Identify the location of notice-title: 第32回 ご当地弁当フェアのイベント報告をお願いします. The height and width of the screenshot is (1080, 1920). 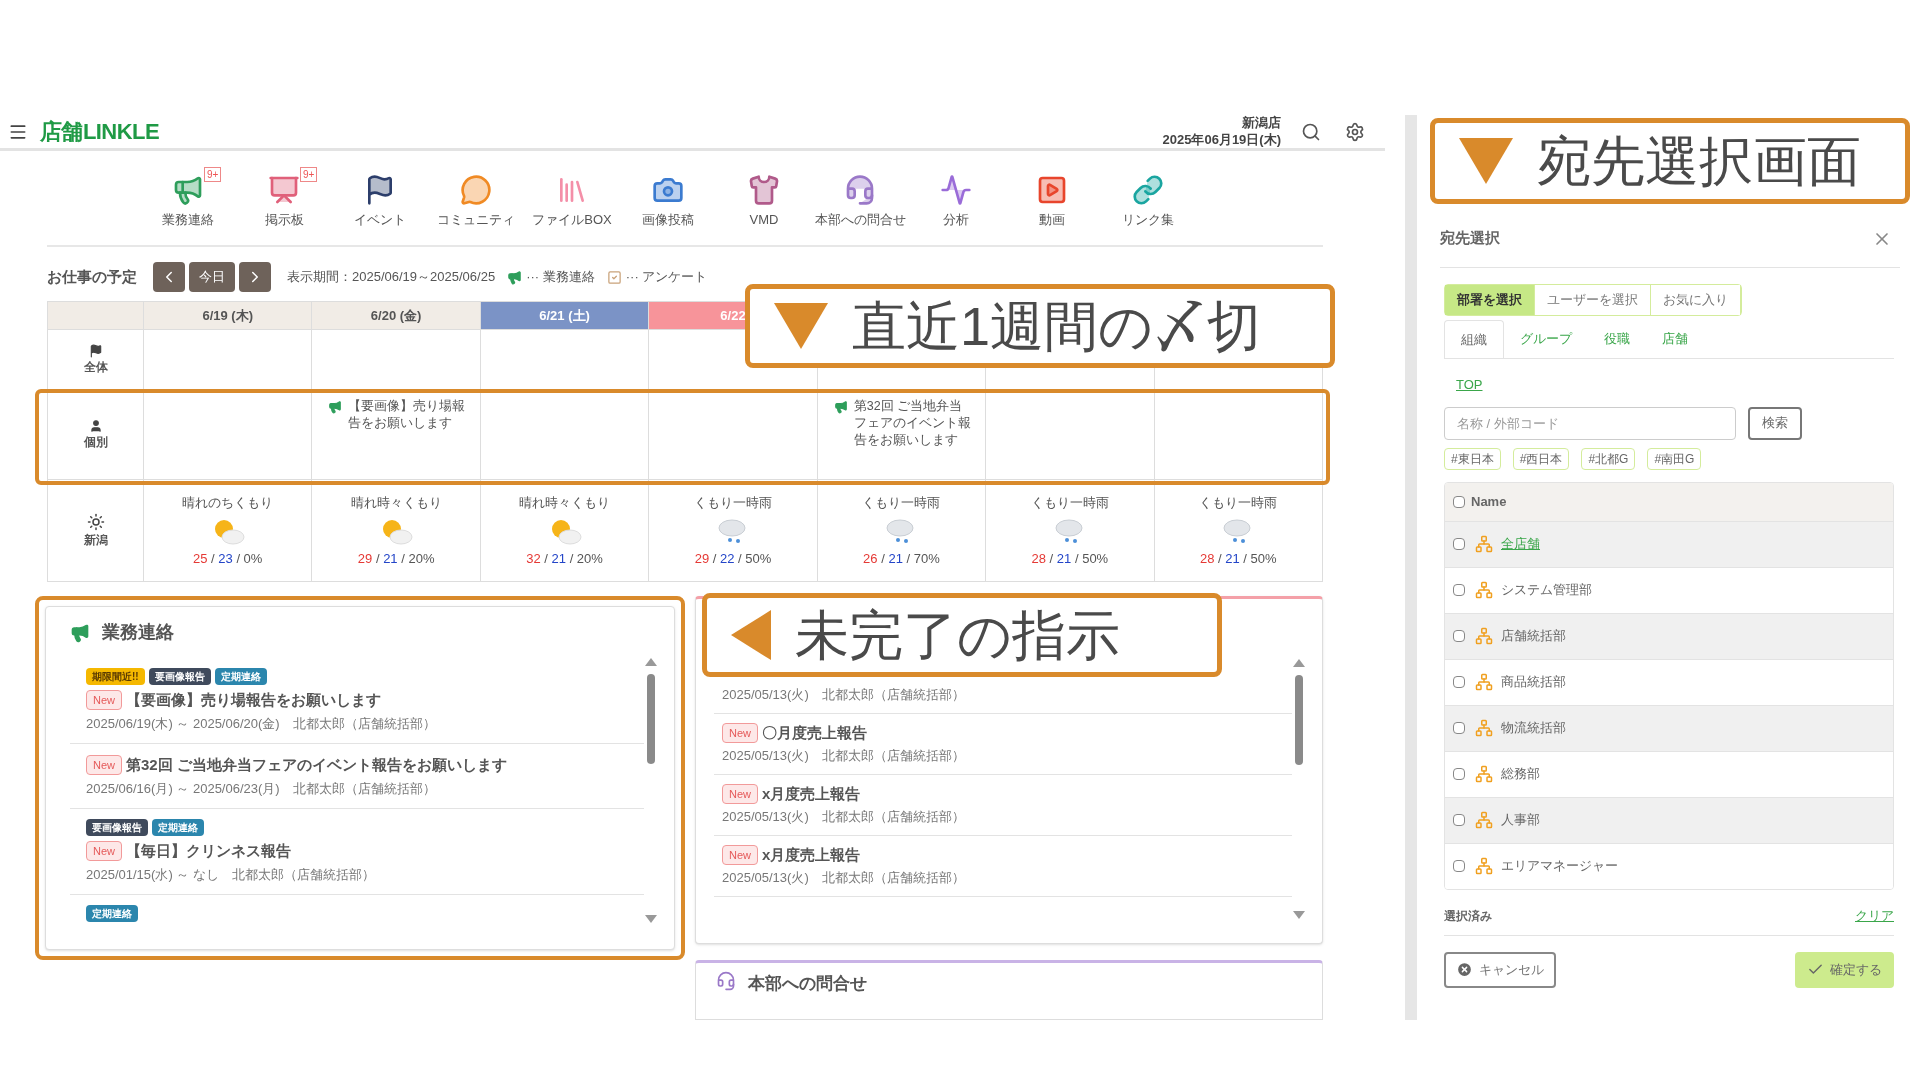
(316, 765).